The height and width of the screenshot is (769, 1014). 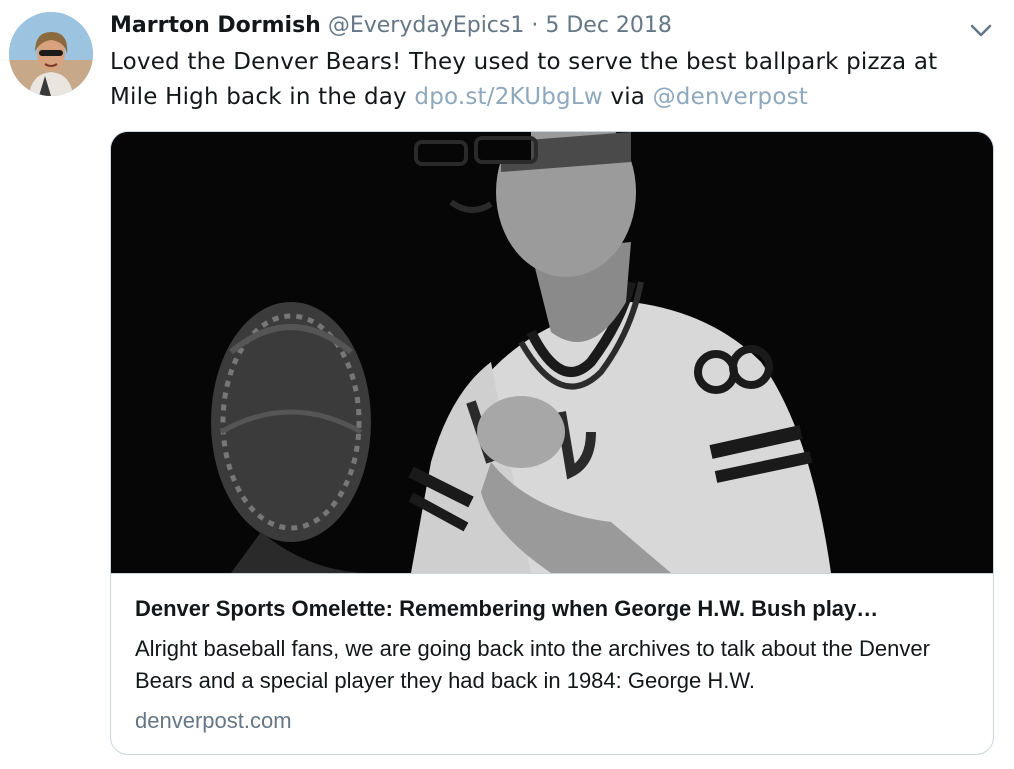 I want to click on card-domain: denverpost.com, so click(x=213, y=720).